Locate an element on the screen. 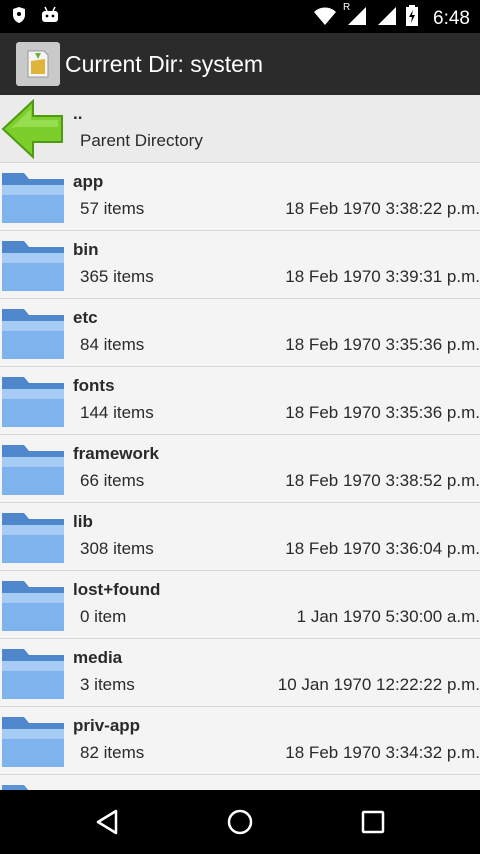 This screenshot has width=480, height=854. navigation-bar is located at coordinates (240, 822).